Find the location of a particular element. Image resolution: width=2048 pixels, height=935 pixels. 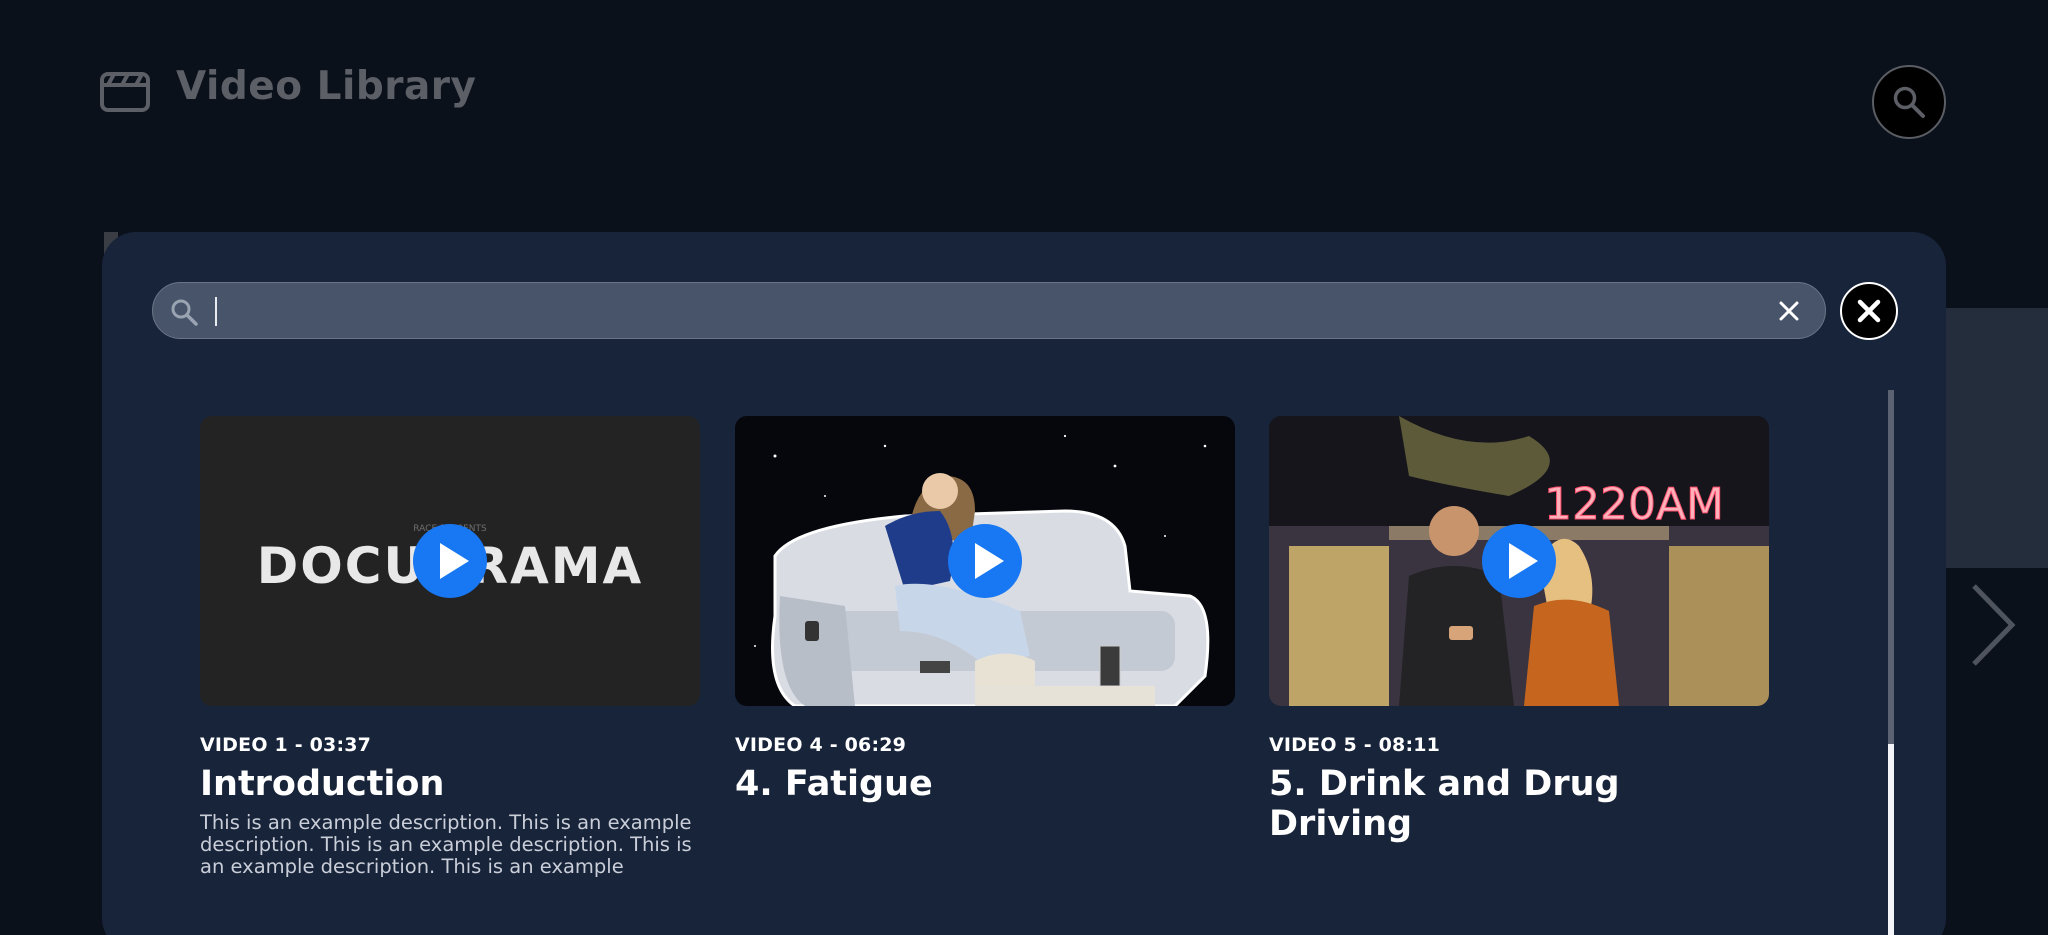

video-thumbnail: RACE PRESENTS DOCUDRAMA is located at coordinates (450, 561).